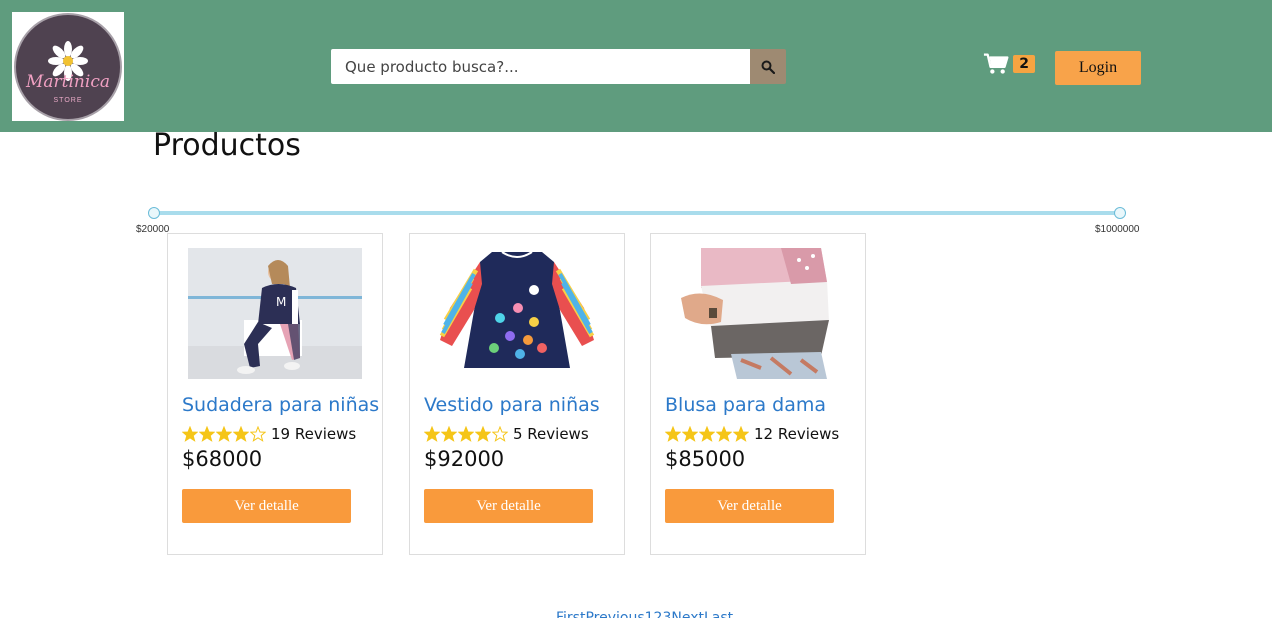  I want to click on search-icon, so click(768, 67).